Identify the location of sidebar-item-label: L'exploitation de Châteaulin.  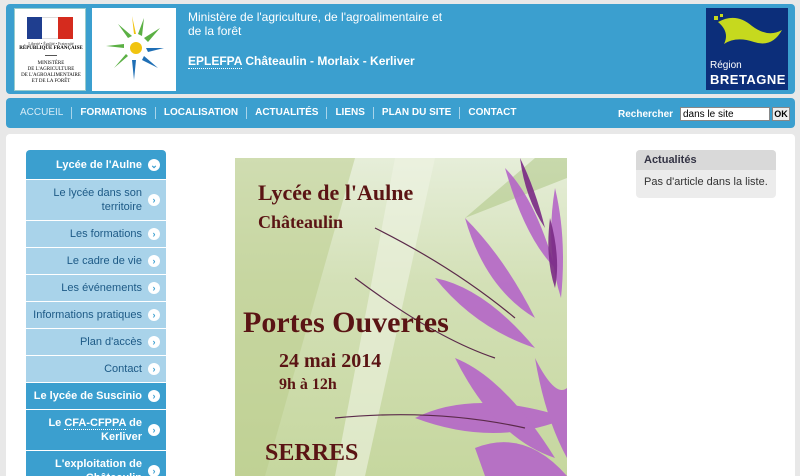
(98, 467).